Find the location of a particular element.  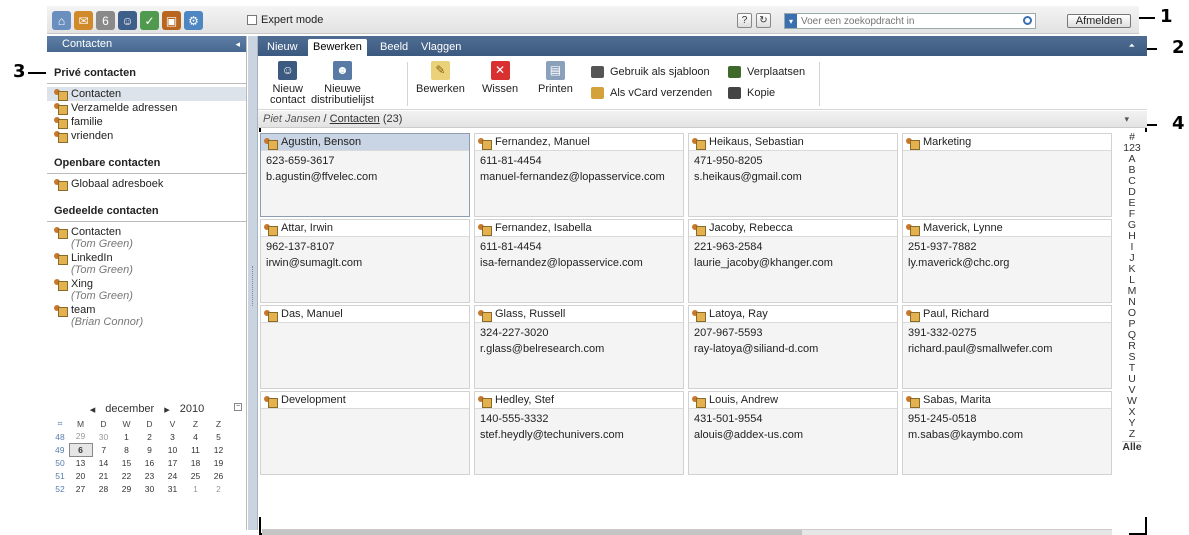

tab-beeld: Beeld is located at coordinates (394, 47).